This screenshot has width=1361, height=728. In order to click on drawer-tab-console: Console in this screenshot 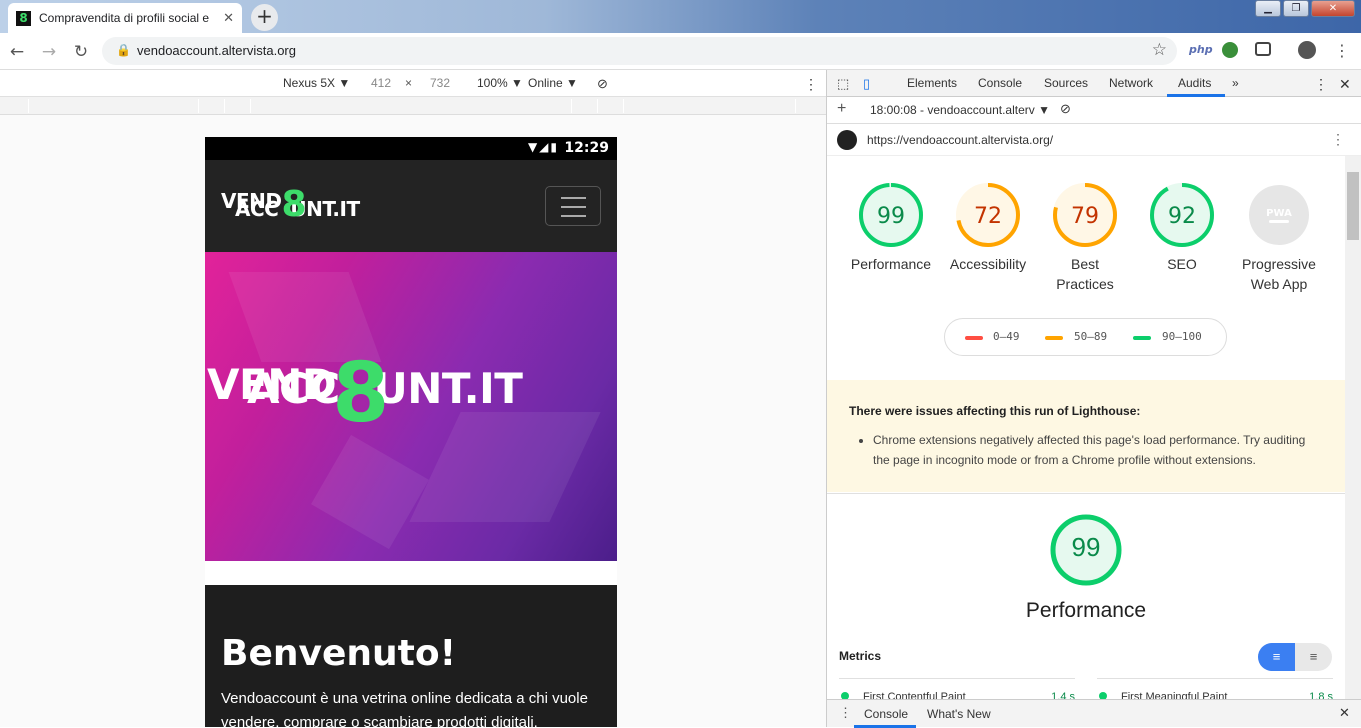, I will do `click(886, 714)`.